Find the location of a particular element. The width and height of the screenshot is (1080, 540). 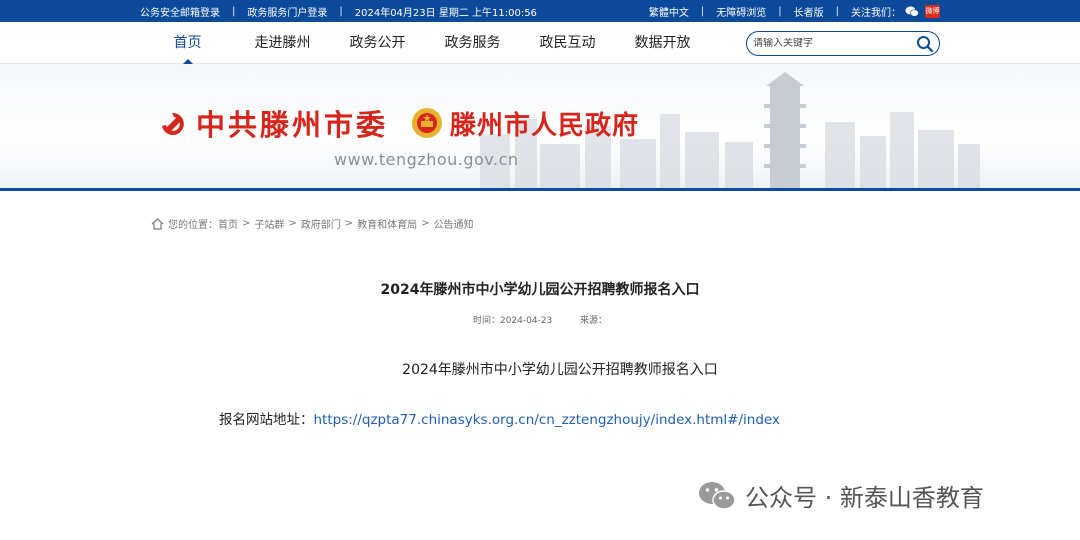

breadcrumb-item-gov-depts: 政府部门 is located at coordinates (321, 223).